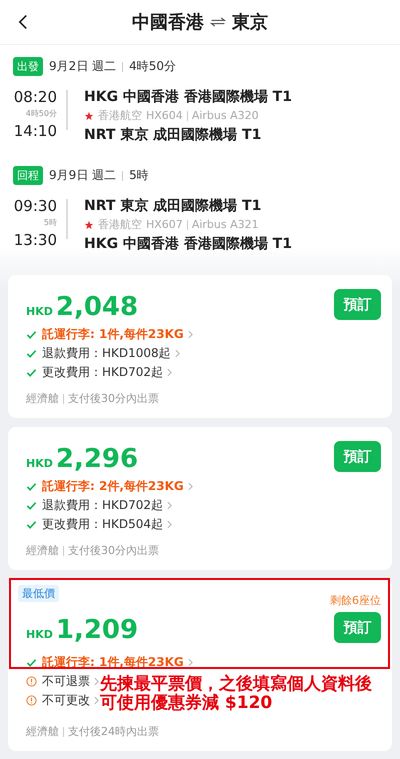 This screenshot has height=759, width=400. I want to click on annotation-text: 先揀最平票價，之後填寫個人資料後, so click(236, 684).